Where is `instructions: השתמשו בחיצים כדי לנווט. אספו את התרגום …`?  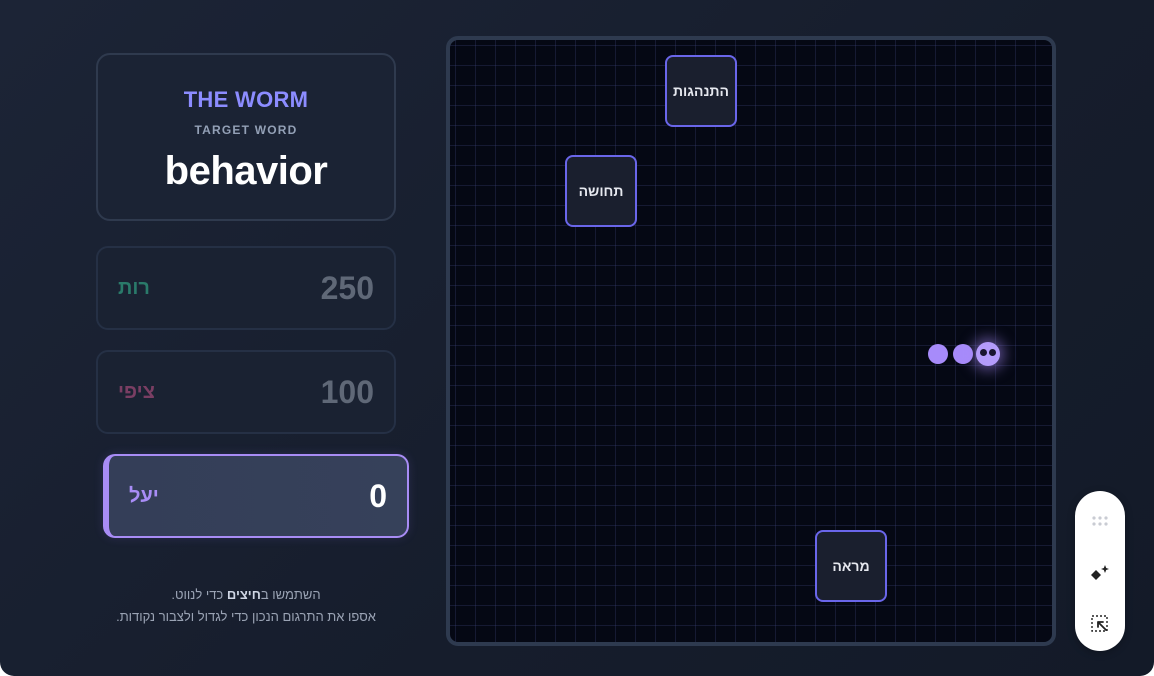 instructions: השתמשו בחיצים כדי לנווט. אספו את התרגום … is located at coordinates (246, 606).